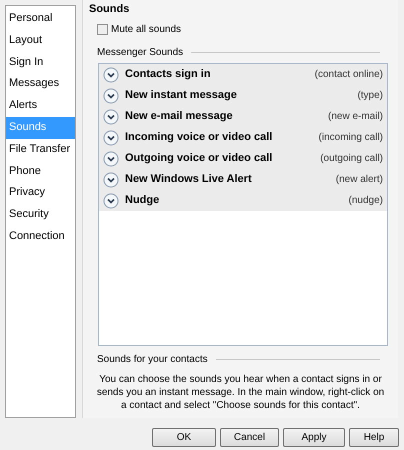  What do you see at coordinates (348, 75) in the screenshot?
I see `sound-name: (contact online)` at bounding box center [348, 75].